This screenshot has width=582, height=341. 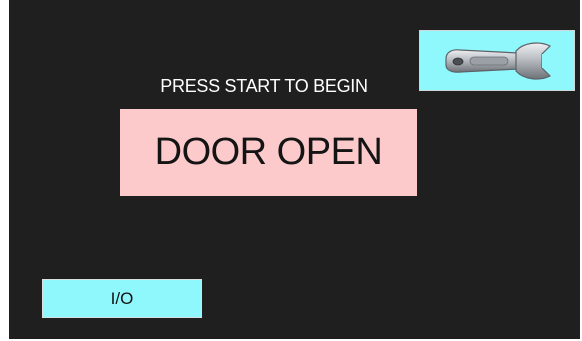 What do you see at coordinates (499, 60) in the screenshot?
I see `wrench-icon` at bounding box center [499, 60].